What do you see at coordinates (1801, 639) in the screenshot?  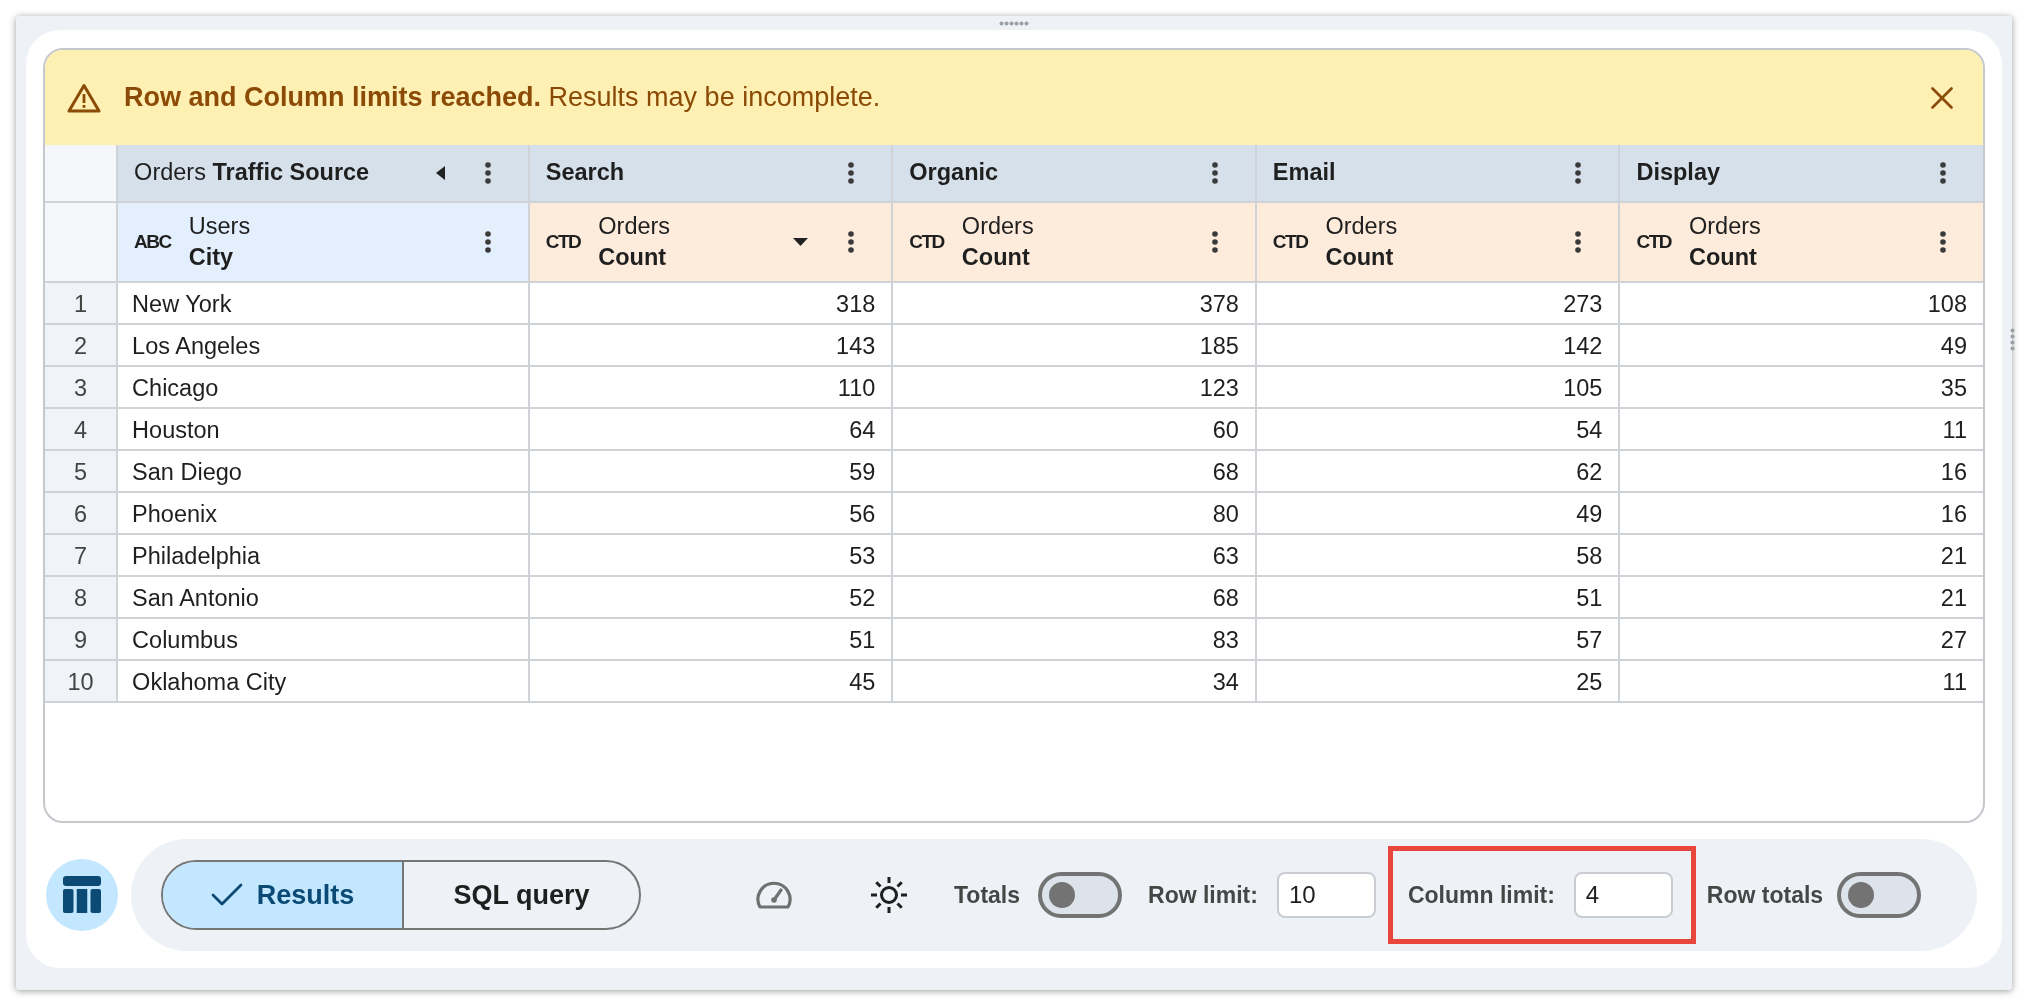 I see `table-cell: 27` at bounding box center [1801, 639].